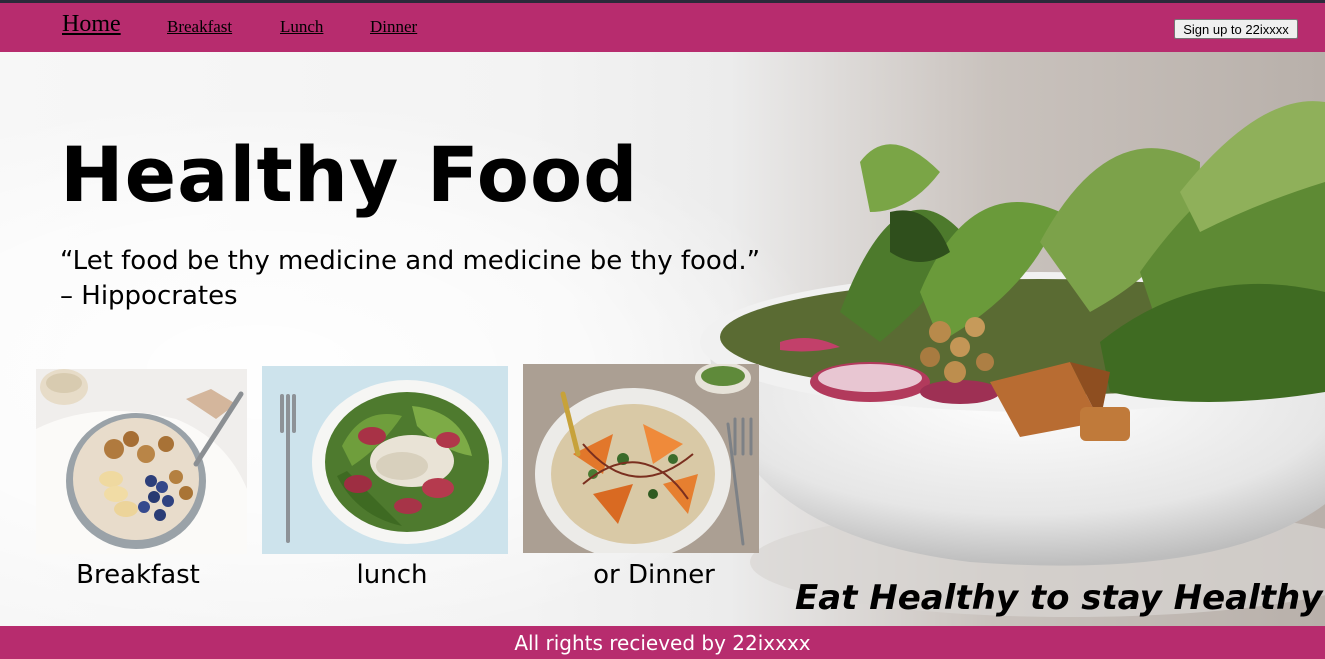 This screenshot has height=659, width=1325. Describe the element at coordinates (141, 461) in the screenshot. I see `breakfast-oatmeal-image` at that location.